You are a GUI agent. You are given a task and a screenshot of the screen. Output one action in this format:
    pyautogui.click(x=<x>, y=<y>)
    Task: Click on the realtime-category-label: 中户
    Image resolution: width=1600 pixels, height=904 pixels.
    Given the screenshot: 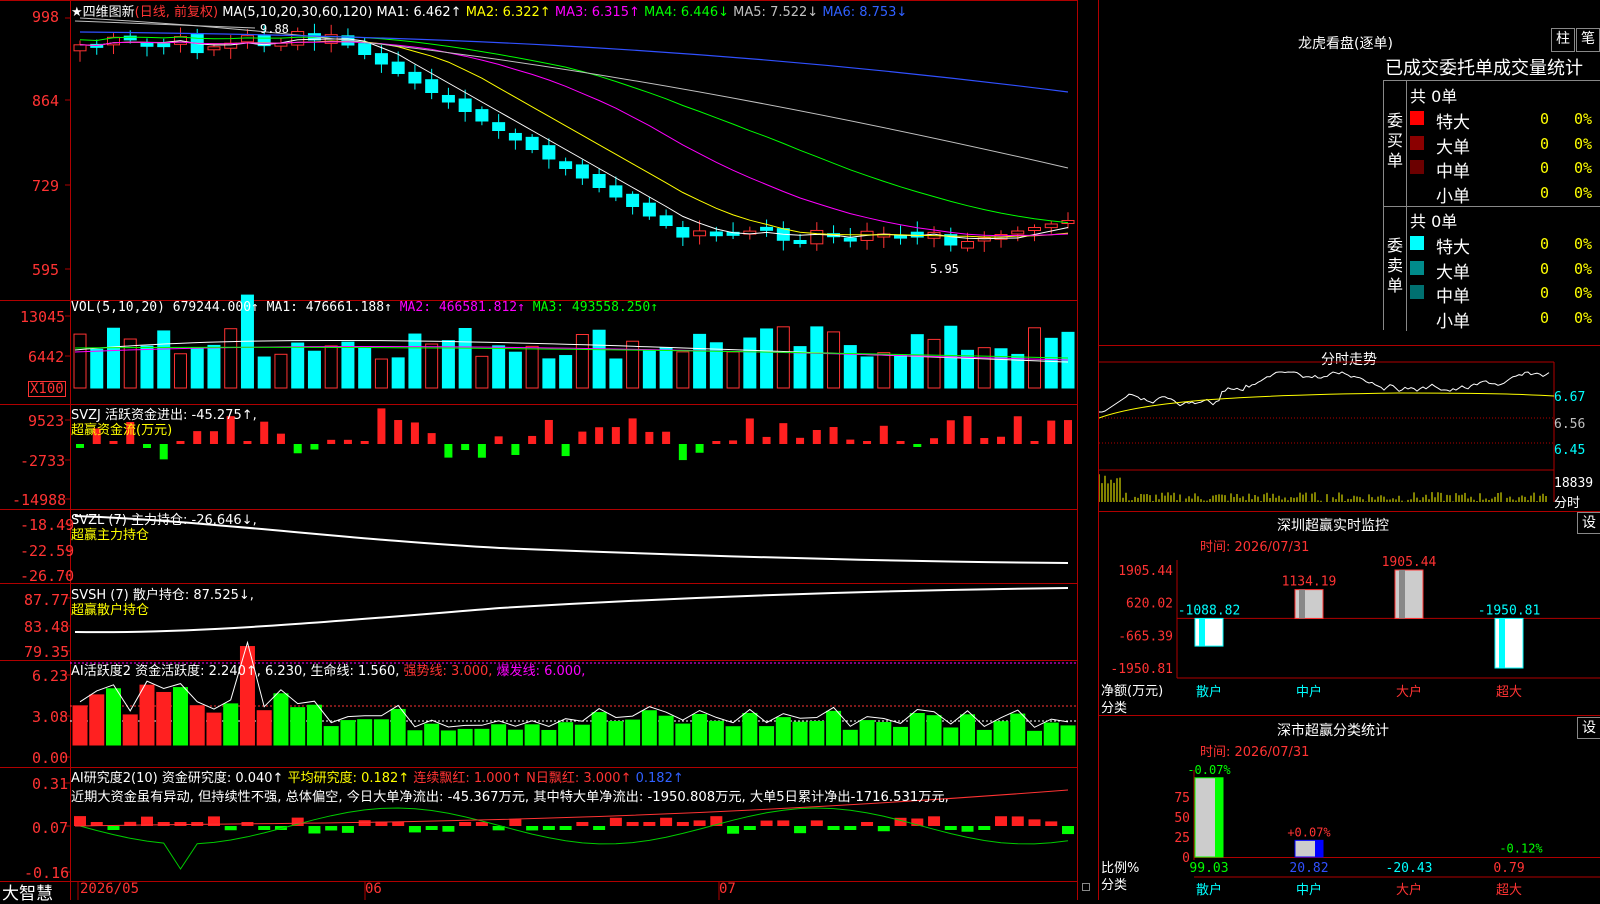 What is the action you would take?
    pyautogui.click(x=1309, y=692)
    